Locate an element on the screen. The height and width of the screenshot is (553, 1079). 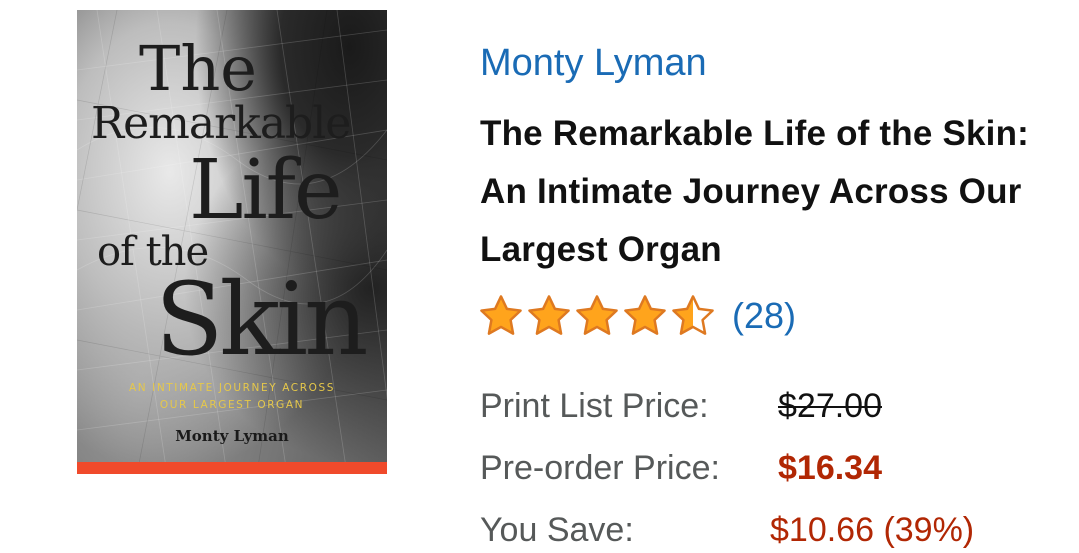
cover-accent-band is located at coordinates (232, 468).